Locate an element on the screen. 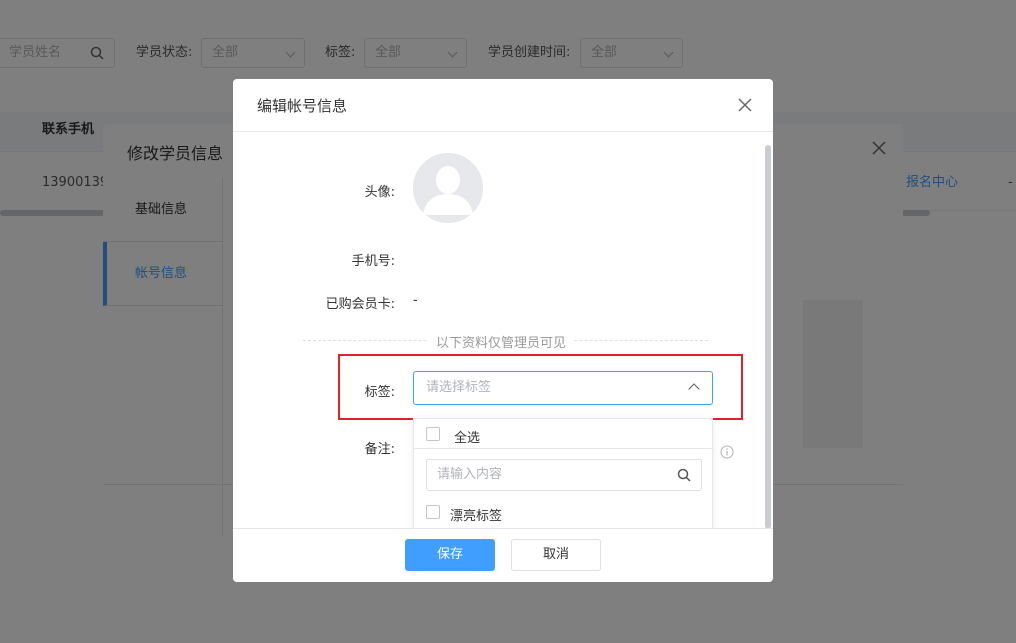  member-card-label: 已购会员卡: is located at coordinates (360, 304).